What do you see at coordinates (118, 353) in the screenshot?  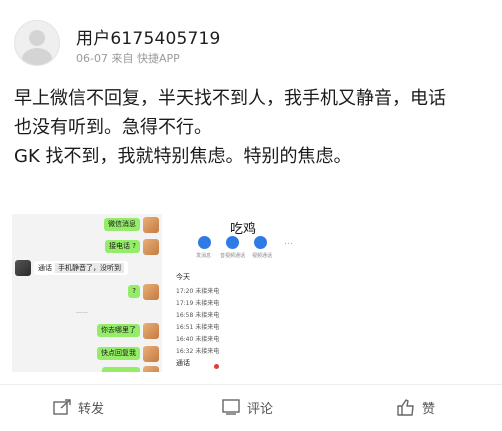 I see `chat-bubble: 快点回复我` at bounding box center [118, 353].